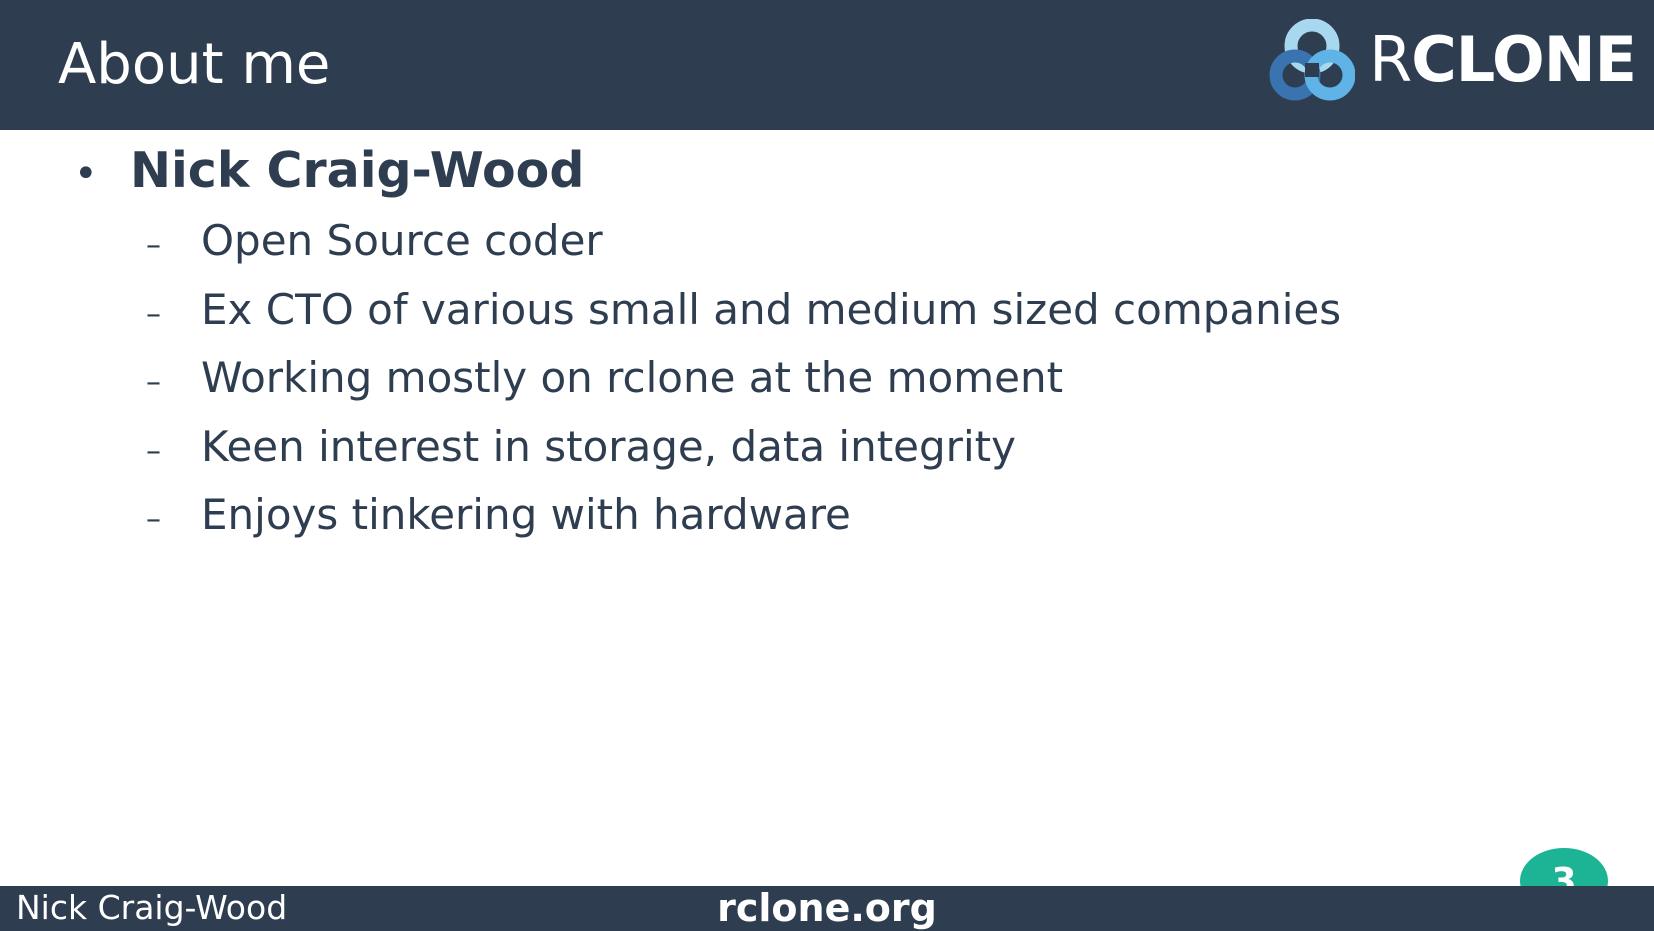 The image size is (1654, 931). Describe the element at coordinates (357, 170) in the screenshot. I see `main-bullet-text: Nick Craig-Wood` at that location.